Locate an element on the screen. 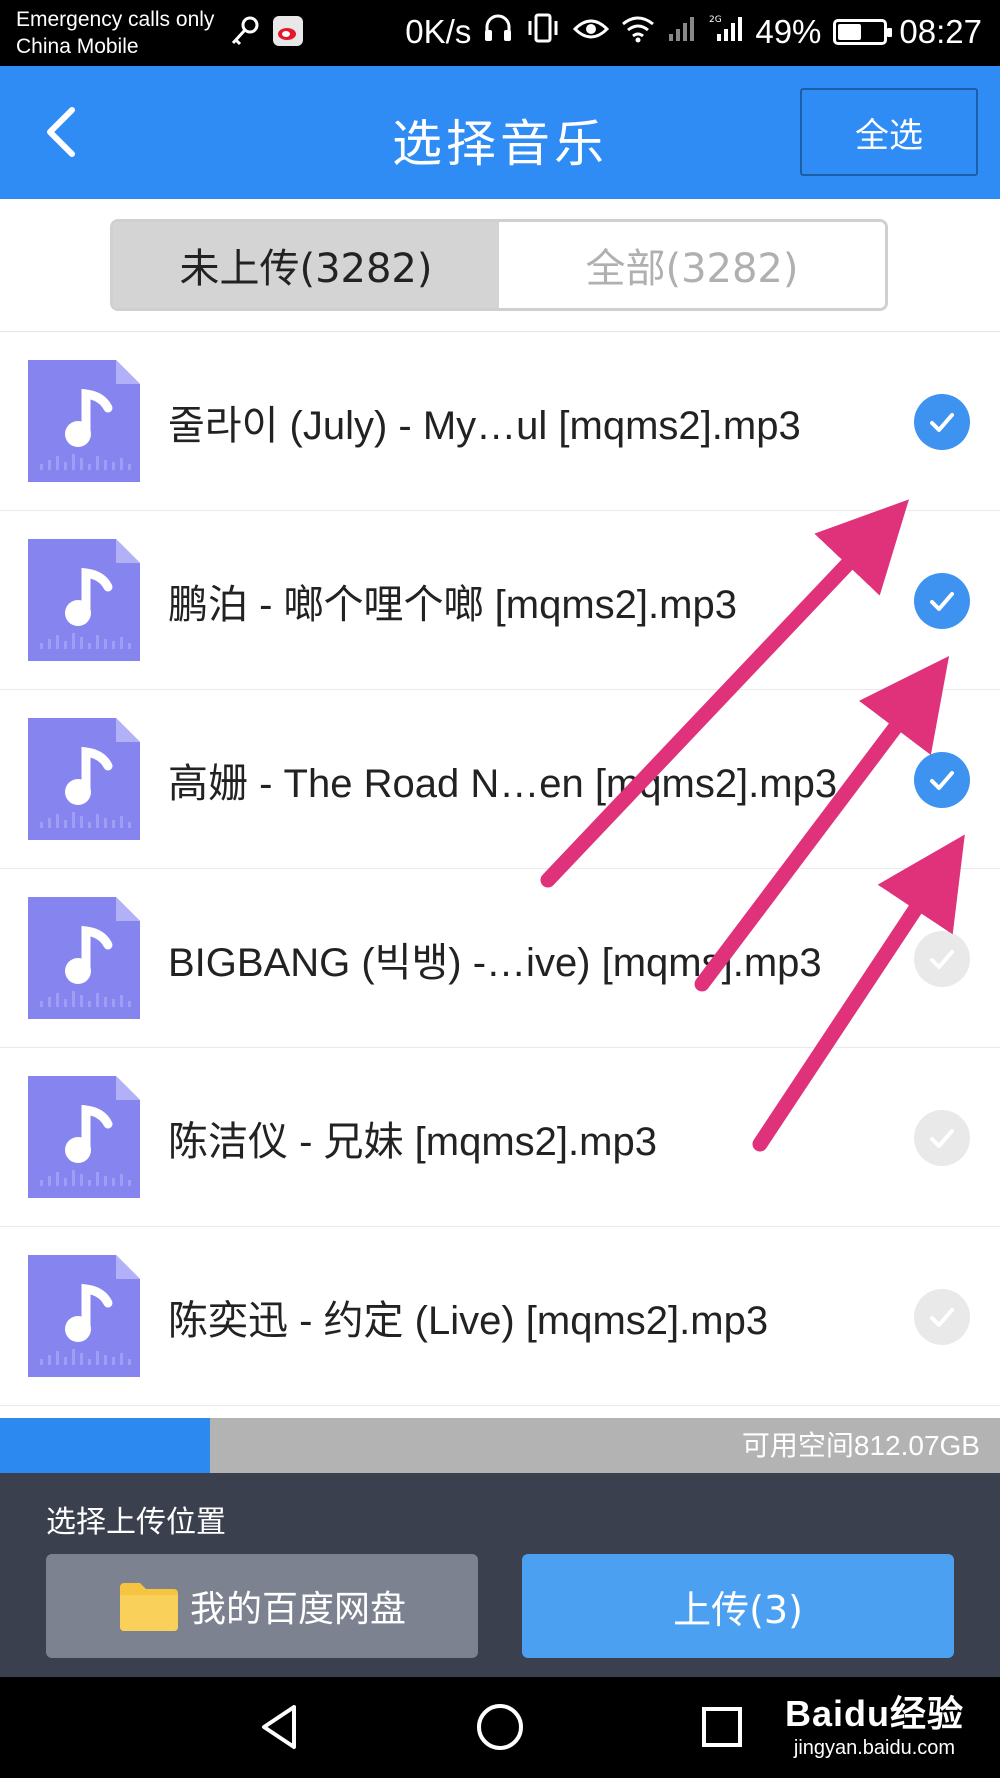 The height and width of the screenshot is (1778, 1000). status-right: 0K/s 2G 49% 08:27 is located at coordinates (693, 32).